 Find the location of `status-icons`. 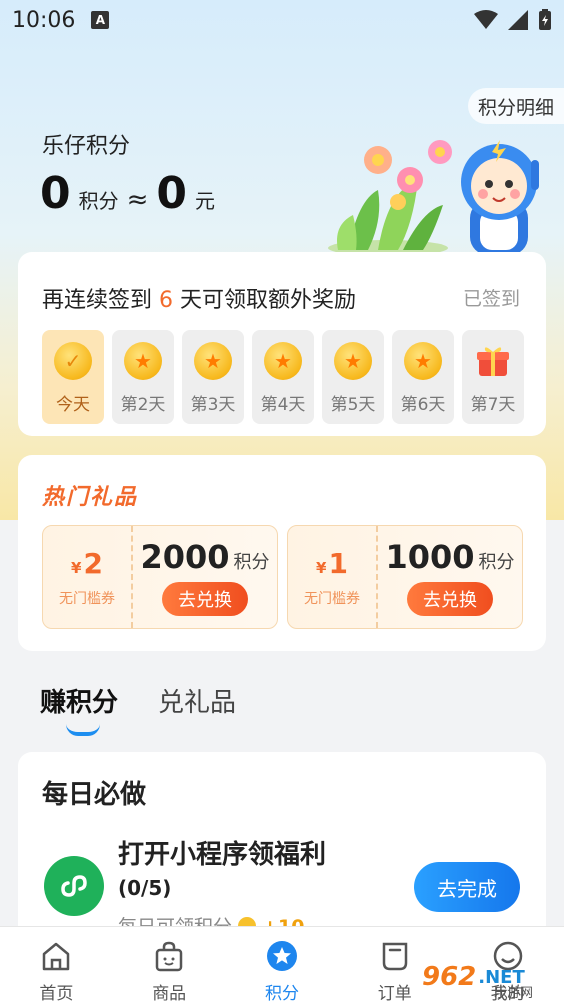

status-icons is located at coordinates (513, 20).